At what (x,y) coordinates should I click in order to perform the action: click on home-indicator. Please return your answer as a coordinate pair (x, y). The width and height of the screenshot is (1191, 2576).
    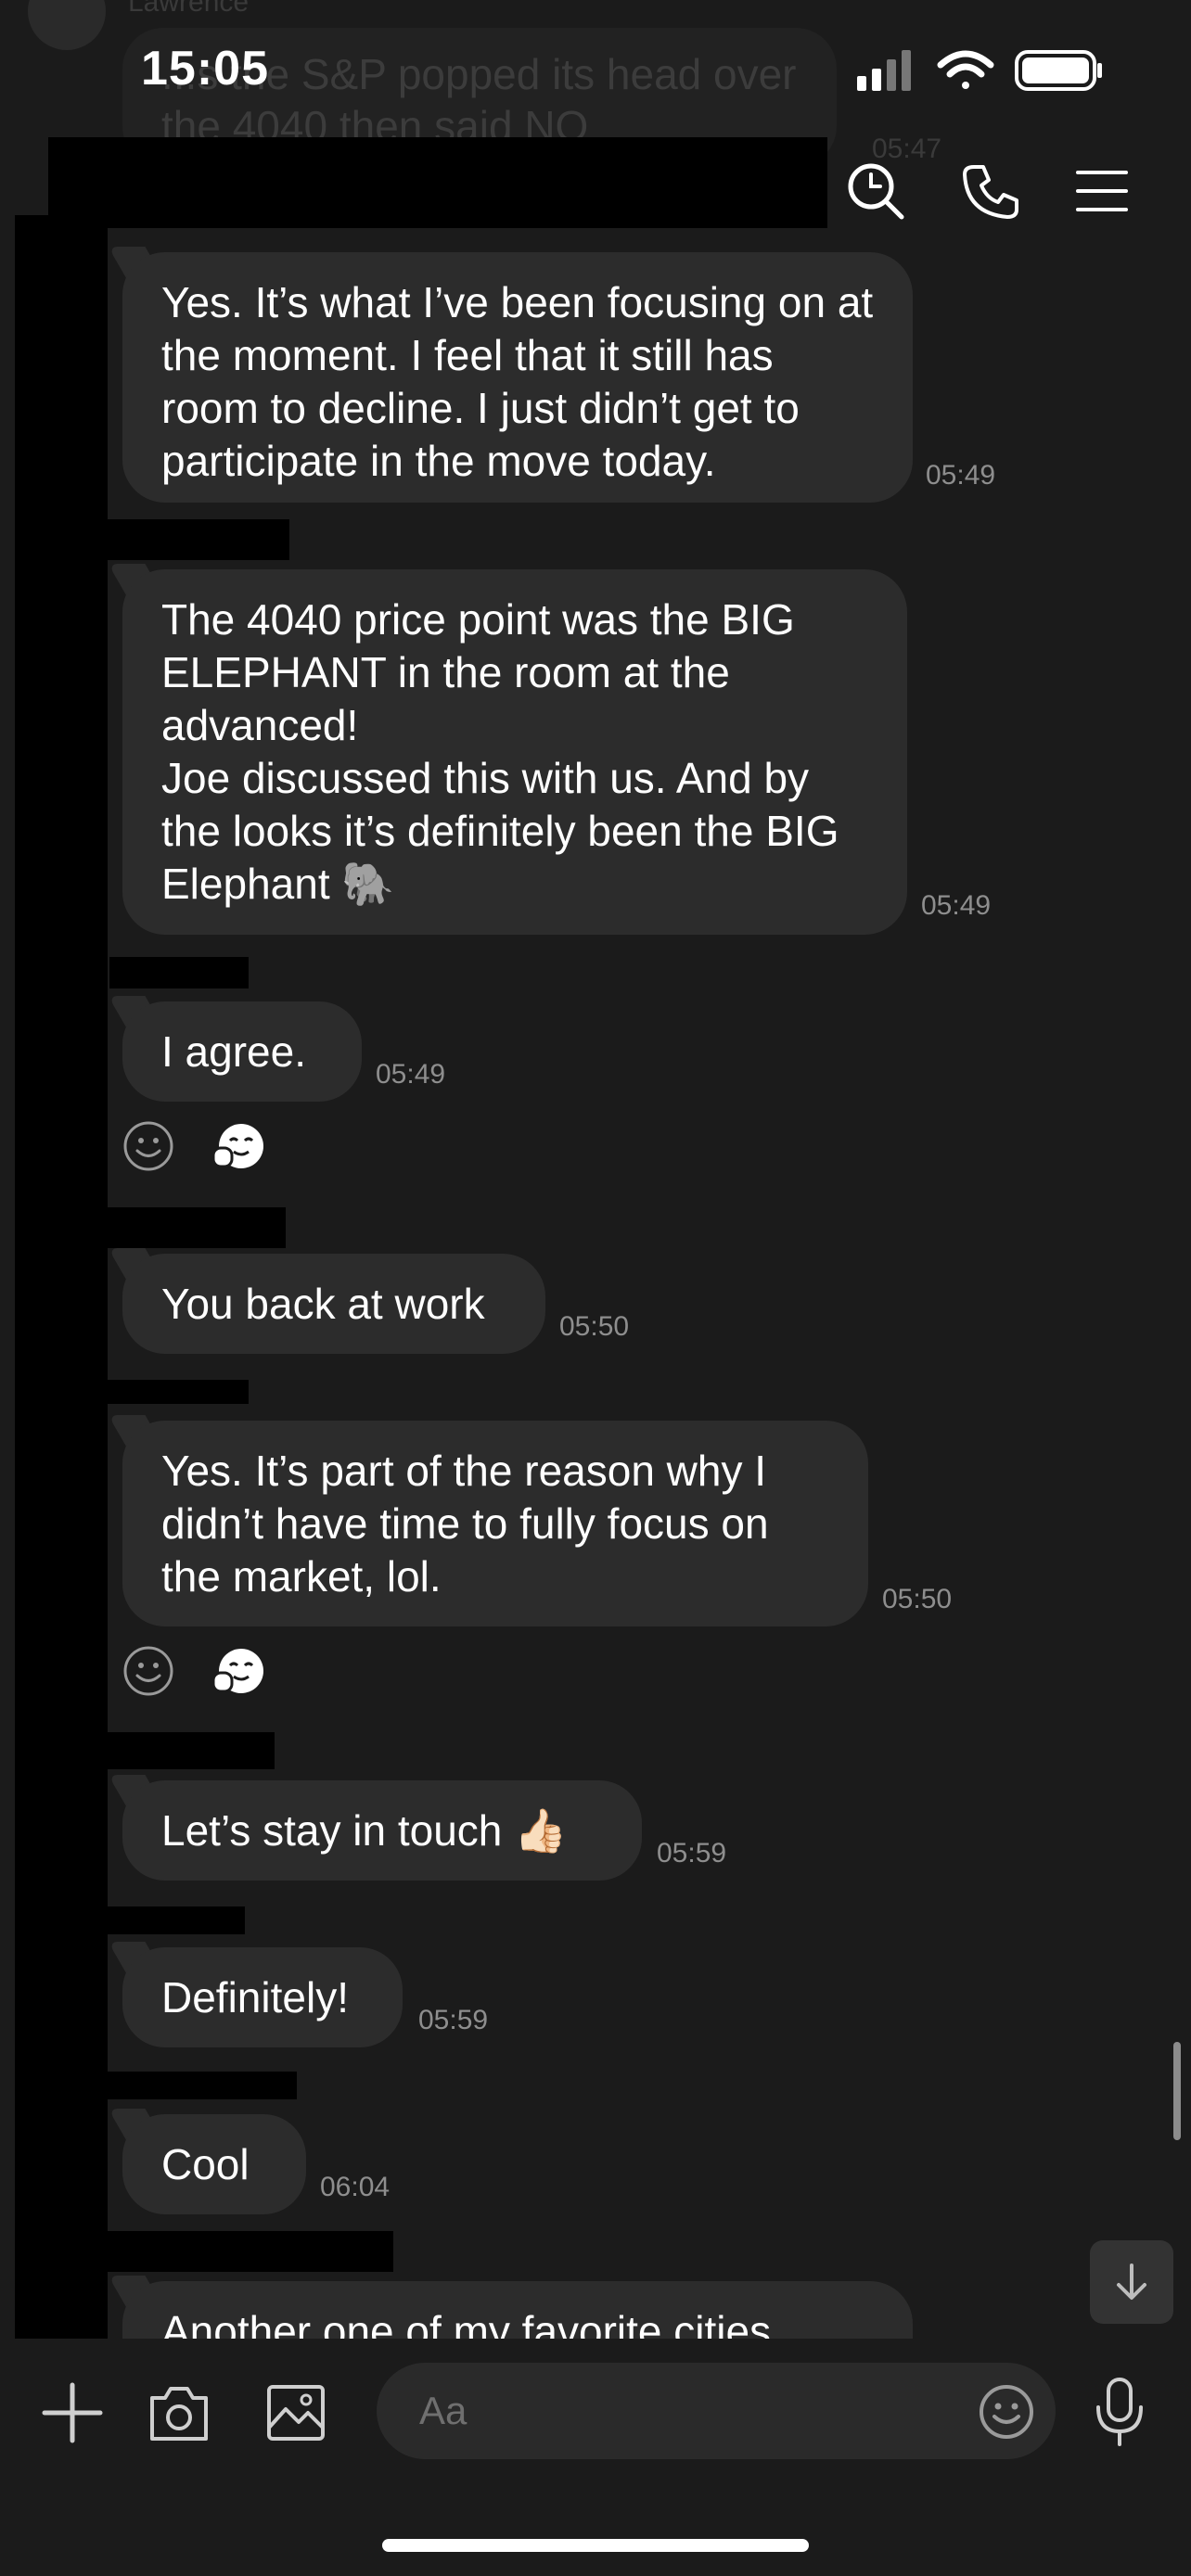
    Looking at the image, I should click on (595, 2545).